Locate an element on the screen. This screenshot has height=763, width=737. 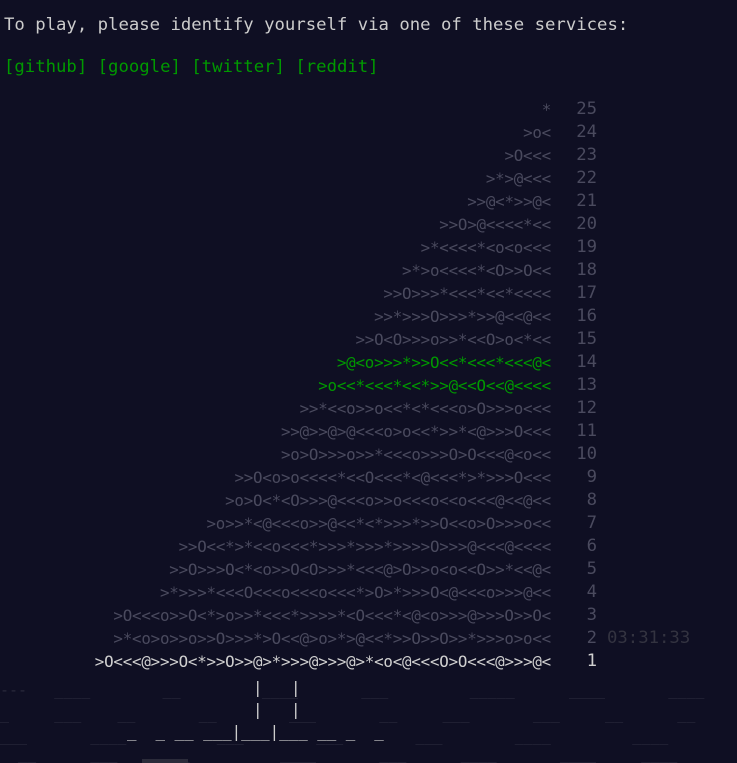
day-number: 9 is located at coordinates (591, 477).